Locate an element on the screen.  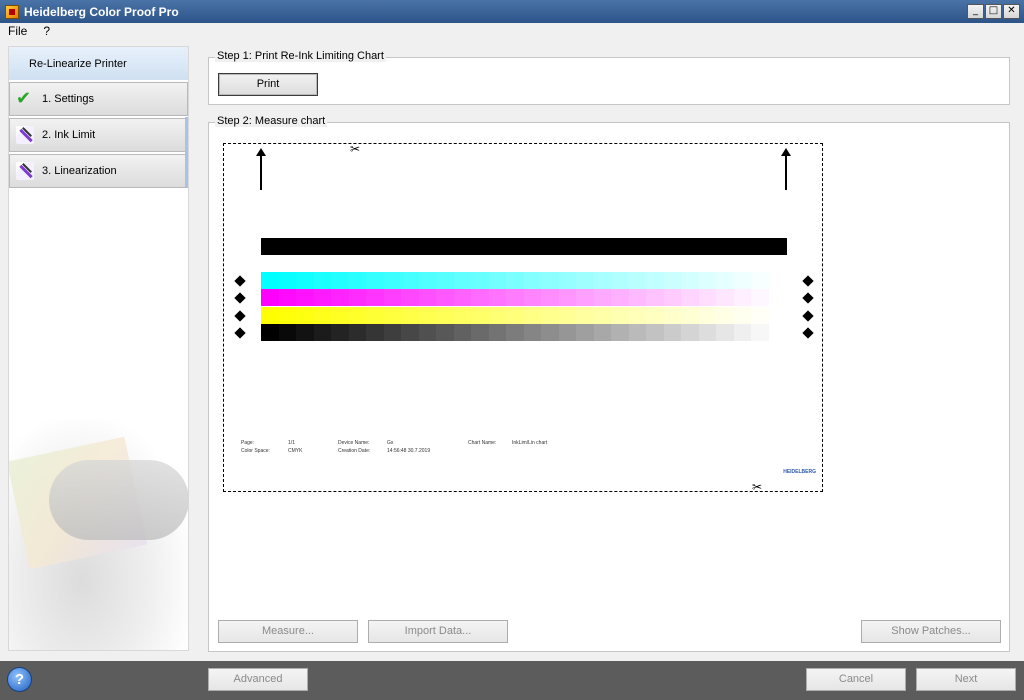
heidelberg-logo: HEIDELBERG is located at coordinates (799, 472).